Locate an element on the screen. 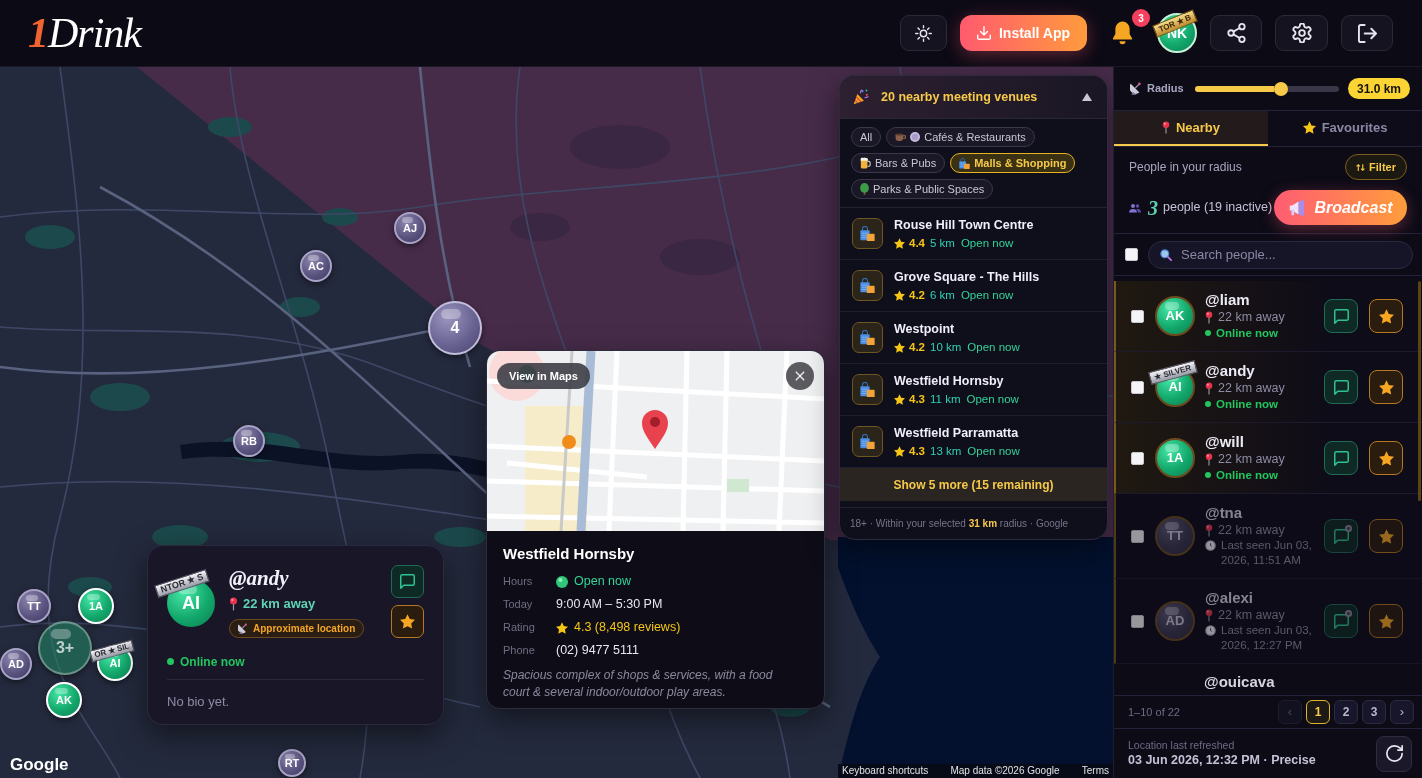 This screenshot has width=1422, height=778. venue-row: Rouse Hill Town Centre 4.4 5 km Open now is located at coordinates (973, 234).